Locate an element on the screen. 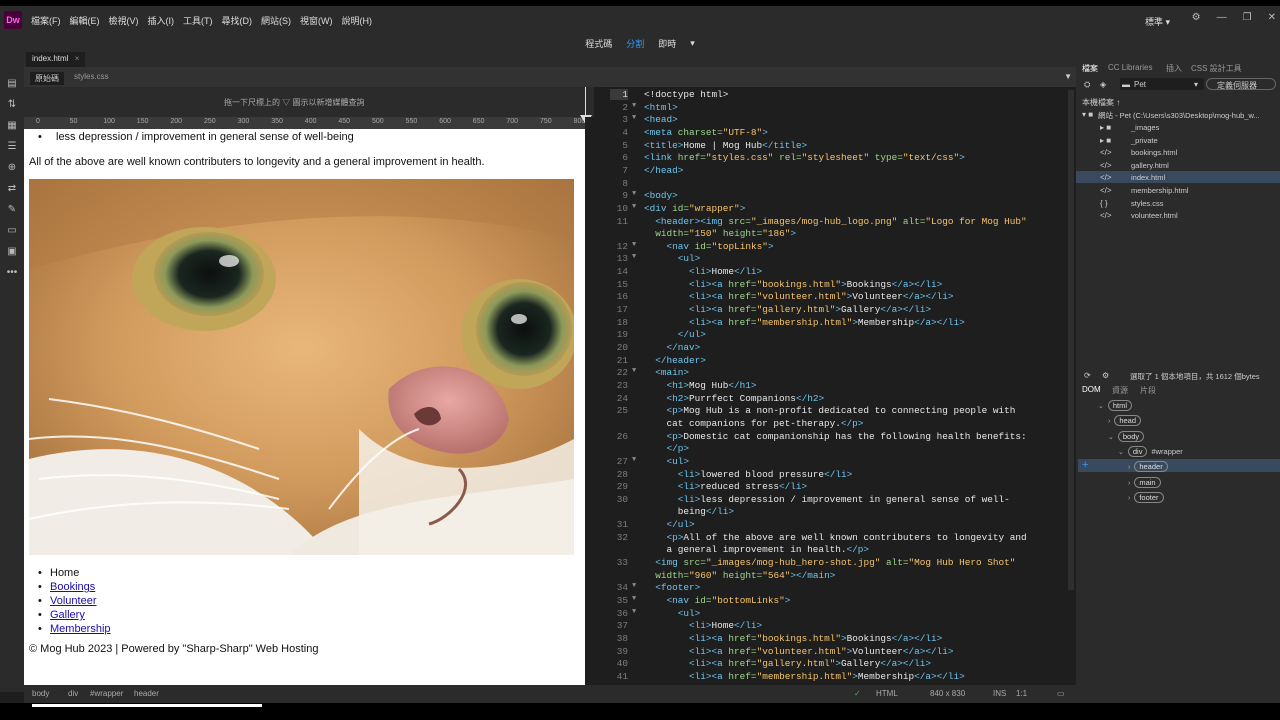 Image resolution: width=1280 pixels, height=720 pixels. dom-node: ⌄ body is located at coordinates (1126, 436).